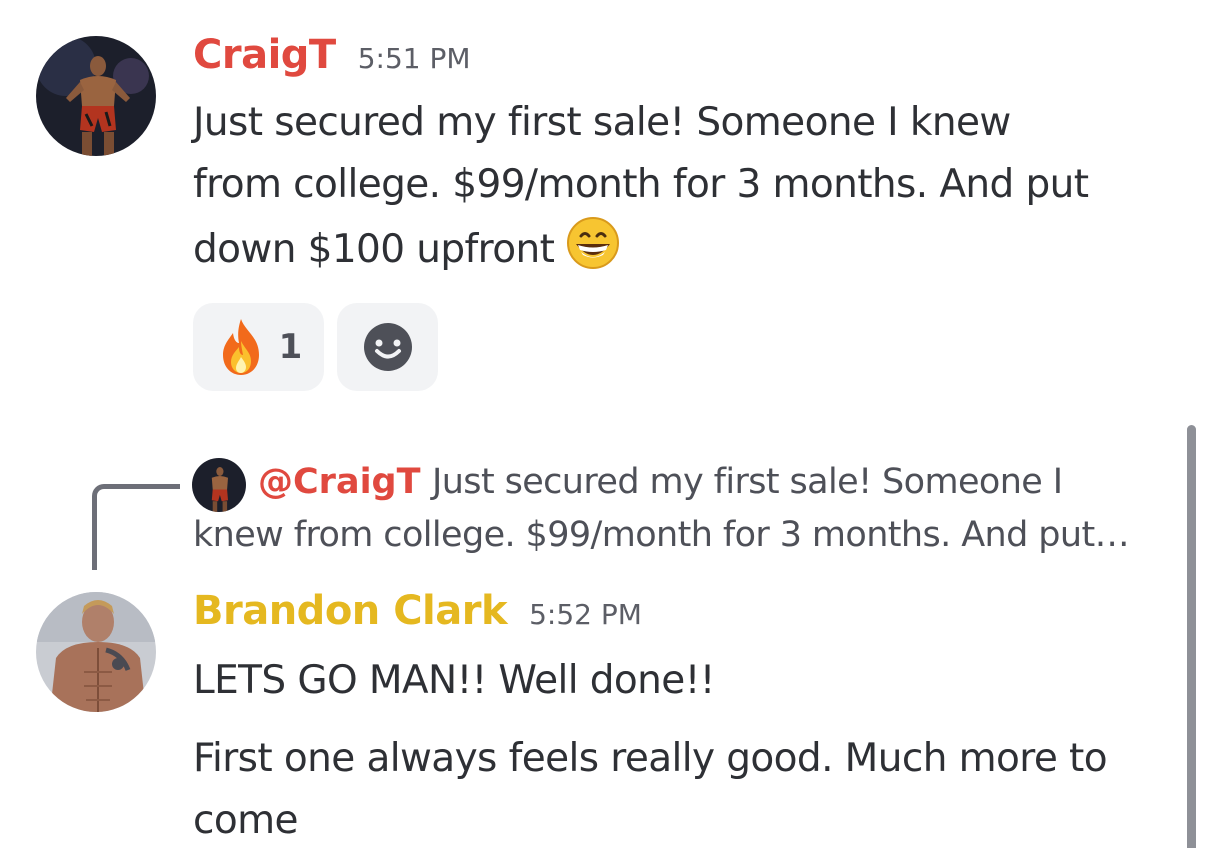 The width and height of the screenshot is (1206, 848). What do you see at coordinates (136, 527) in the screenshot?
I see `reply-connector-line` at bounding box center [136, 527].